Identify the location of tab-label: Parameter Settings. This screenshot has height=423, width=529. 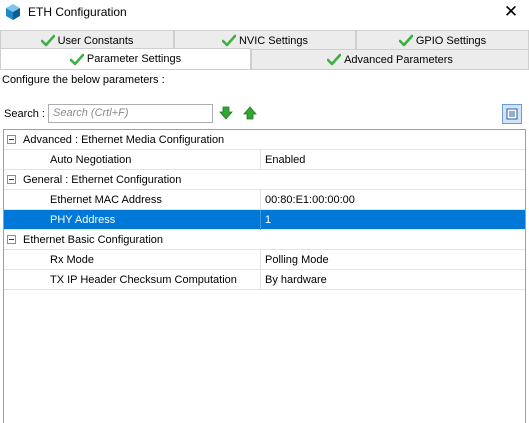
(134, 59).